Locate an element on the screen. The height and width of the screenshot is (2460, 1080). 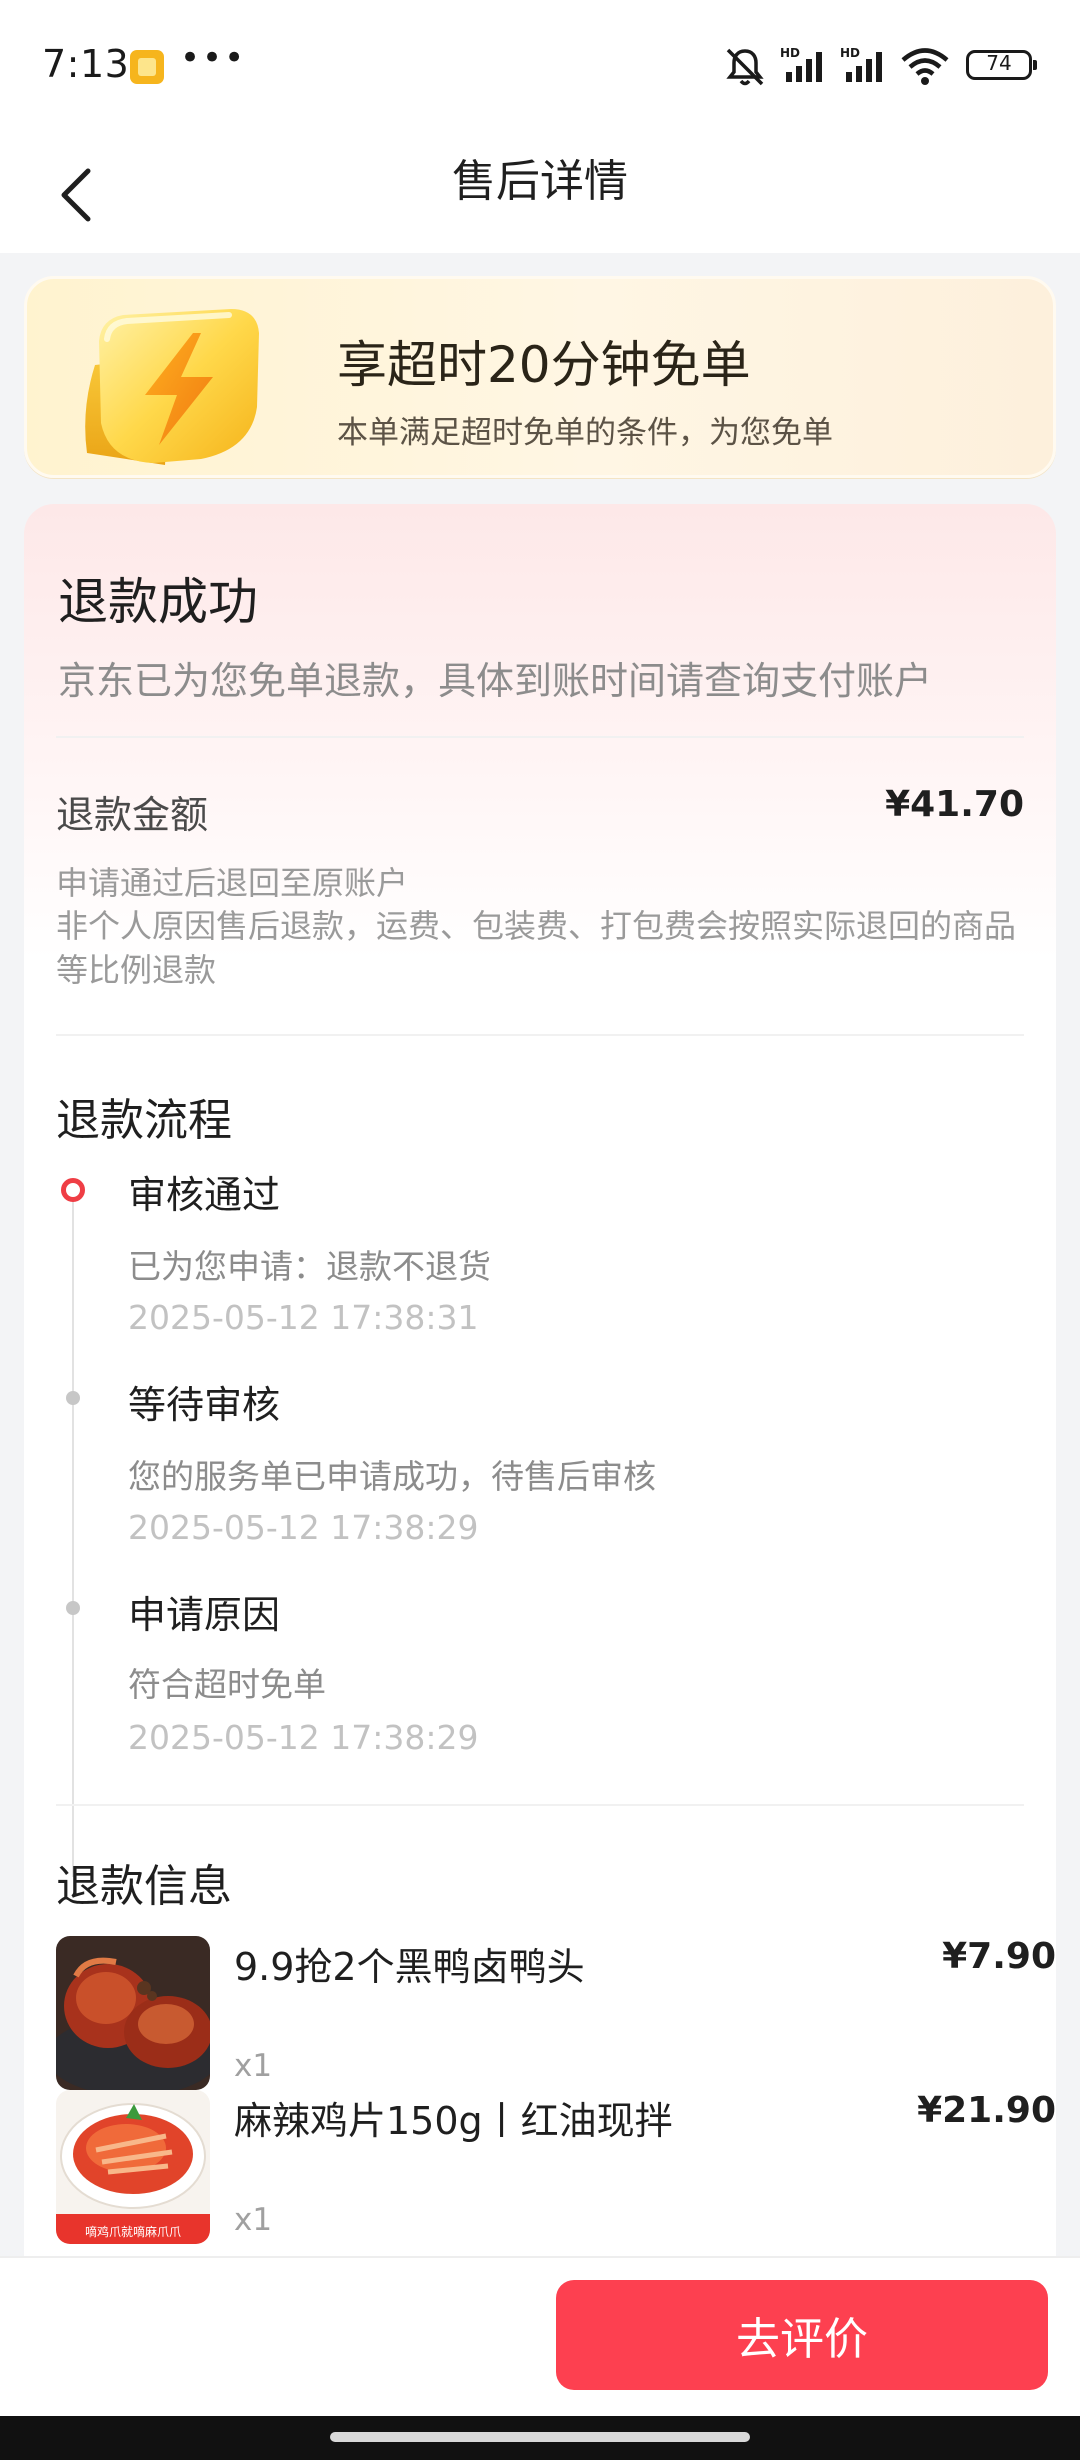
timeline-step-desc: 符合超时免单 is located at coordinates (227, 1684).